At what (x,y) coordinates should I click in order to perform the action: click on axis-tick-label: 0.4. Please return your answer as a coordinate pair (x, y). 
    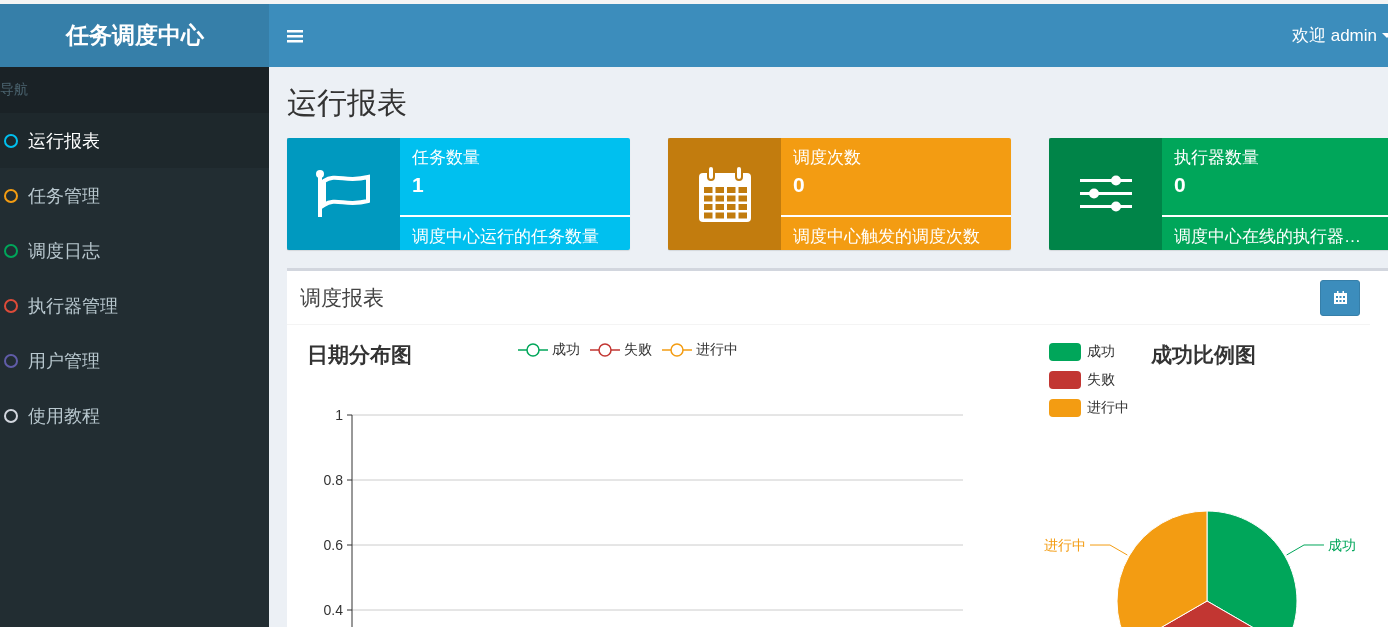
    Looking at the image, I should click on (333, 610).